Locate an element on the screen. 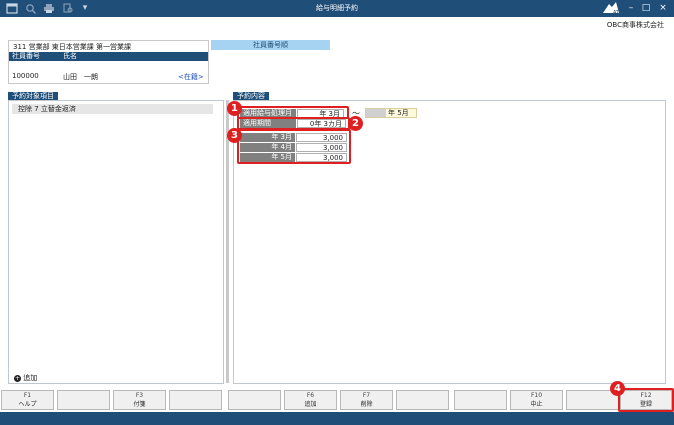 The image size is (674, 425). fkey-label: 中止 is located at coordinates (536, 404).